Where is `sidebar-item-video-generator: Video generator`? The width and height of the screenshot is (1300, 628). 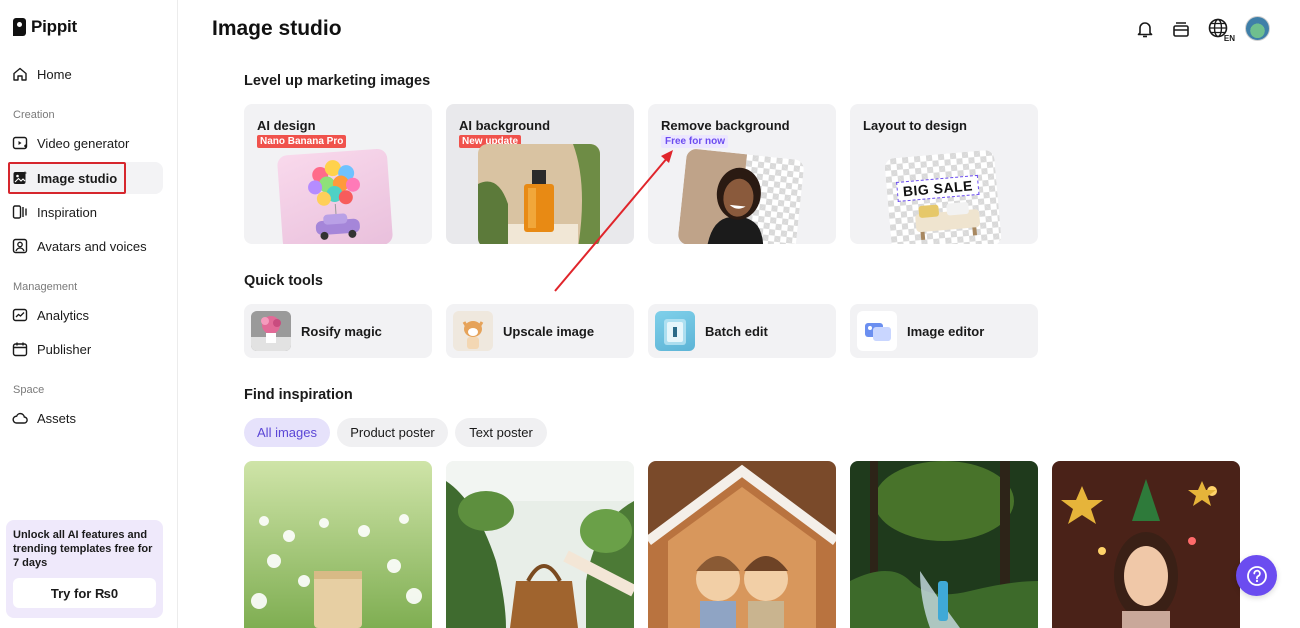 sidebar-item-video-generator: Video generator is located at coordinates (85, 143).